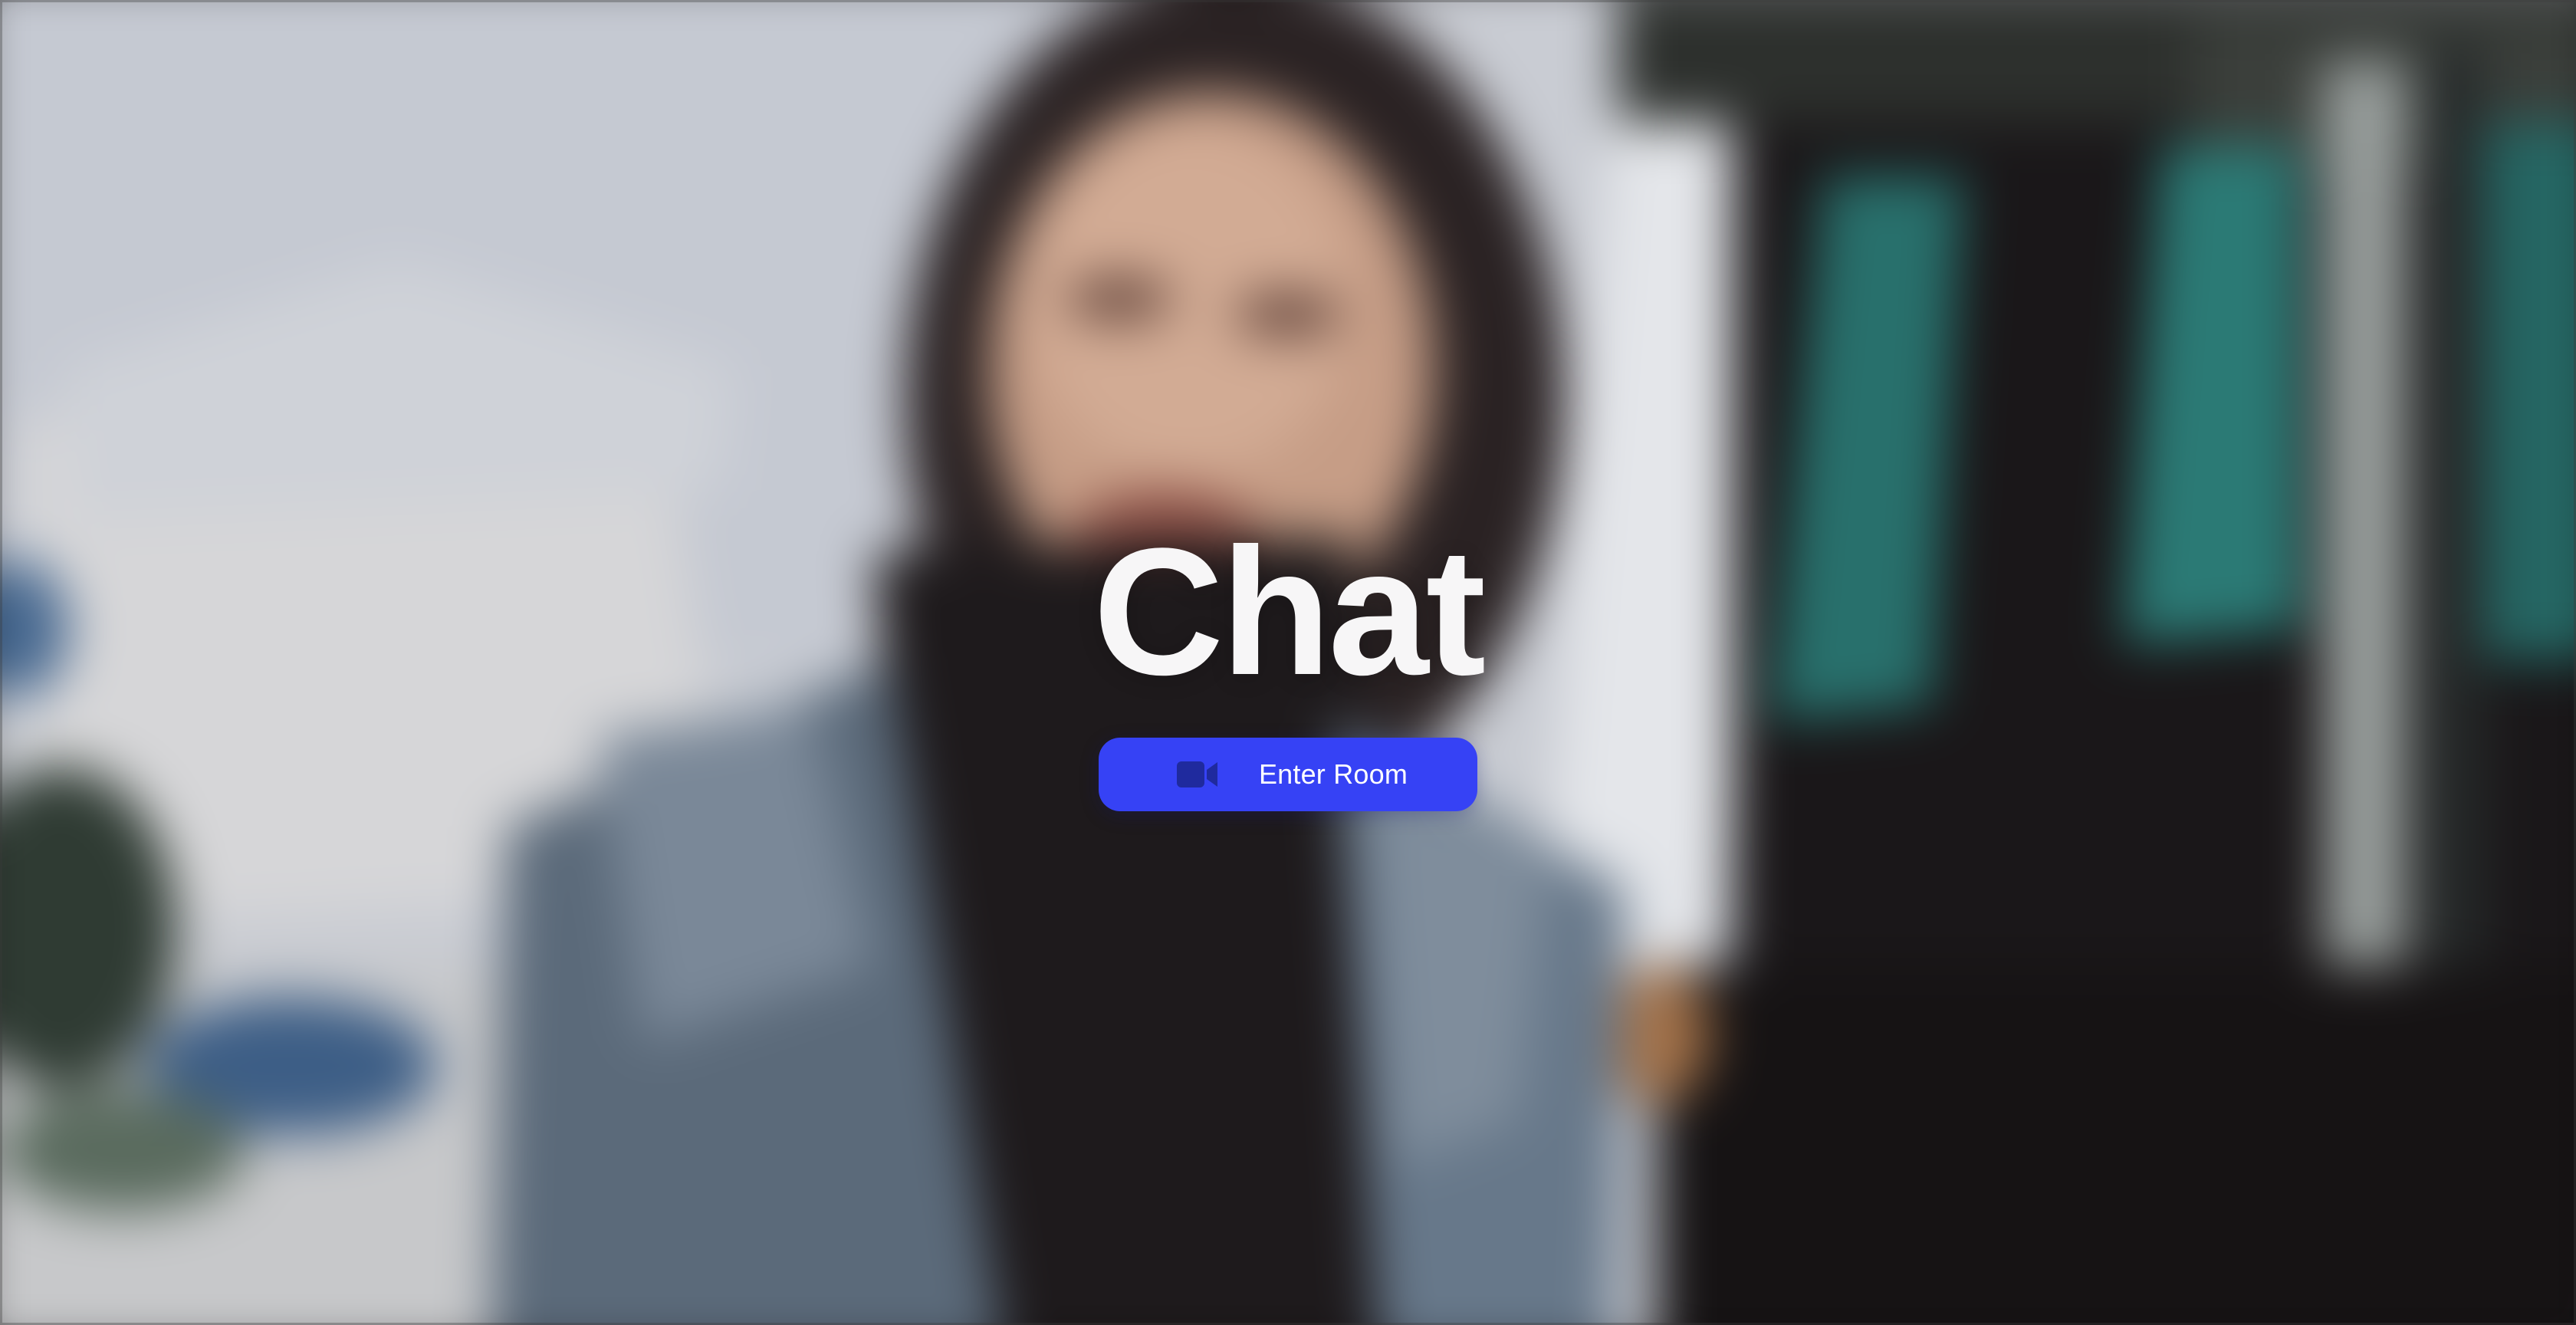 The width and height of the screenshot is (2576, 1325). I want to click on enter-room-button: Enter Room, so click(1288, 774).